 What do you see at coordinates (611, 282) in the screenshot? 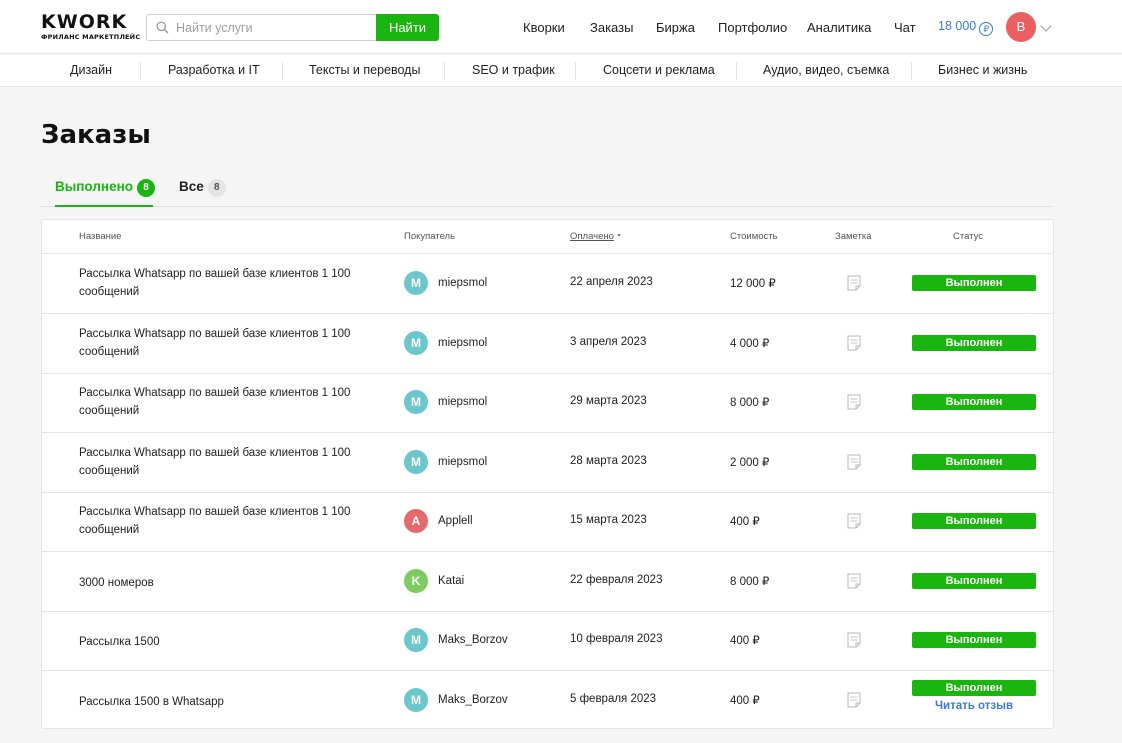
I see `paid-date: 22 апреля 2023` at bounding box center [611, 282].